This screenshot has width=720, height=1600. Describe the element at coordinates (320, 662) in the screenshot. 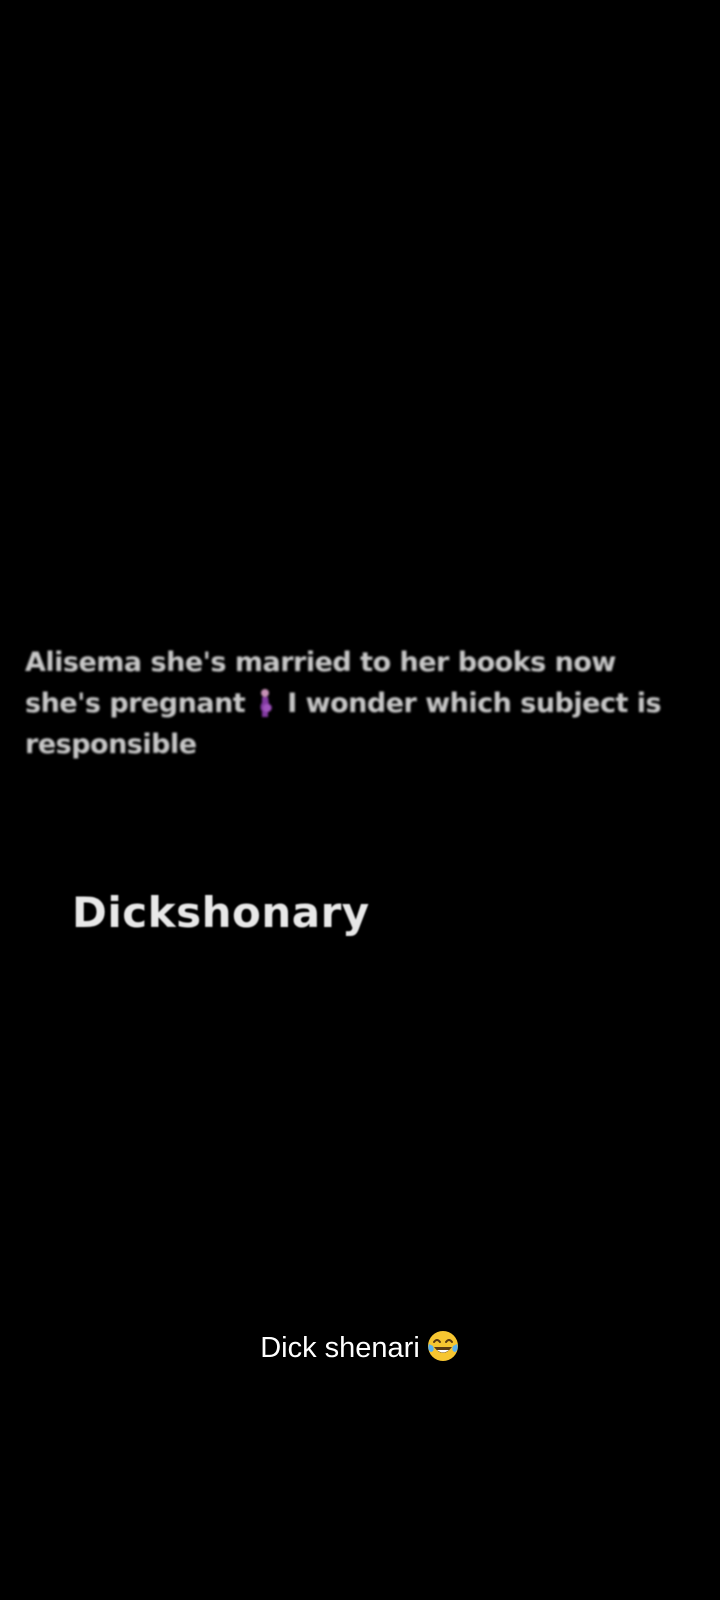

I see `post-line-1: Alisema she's married to her books now` at that location.